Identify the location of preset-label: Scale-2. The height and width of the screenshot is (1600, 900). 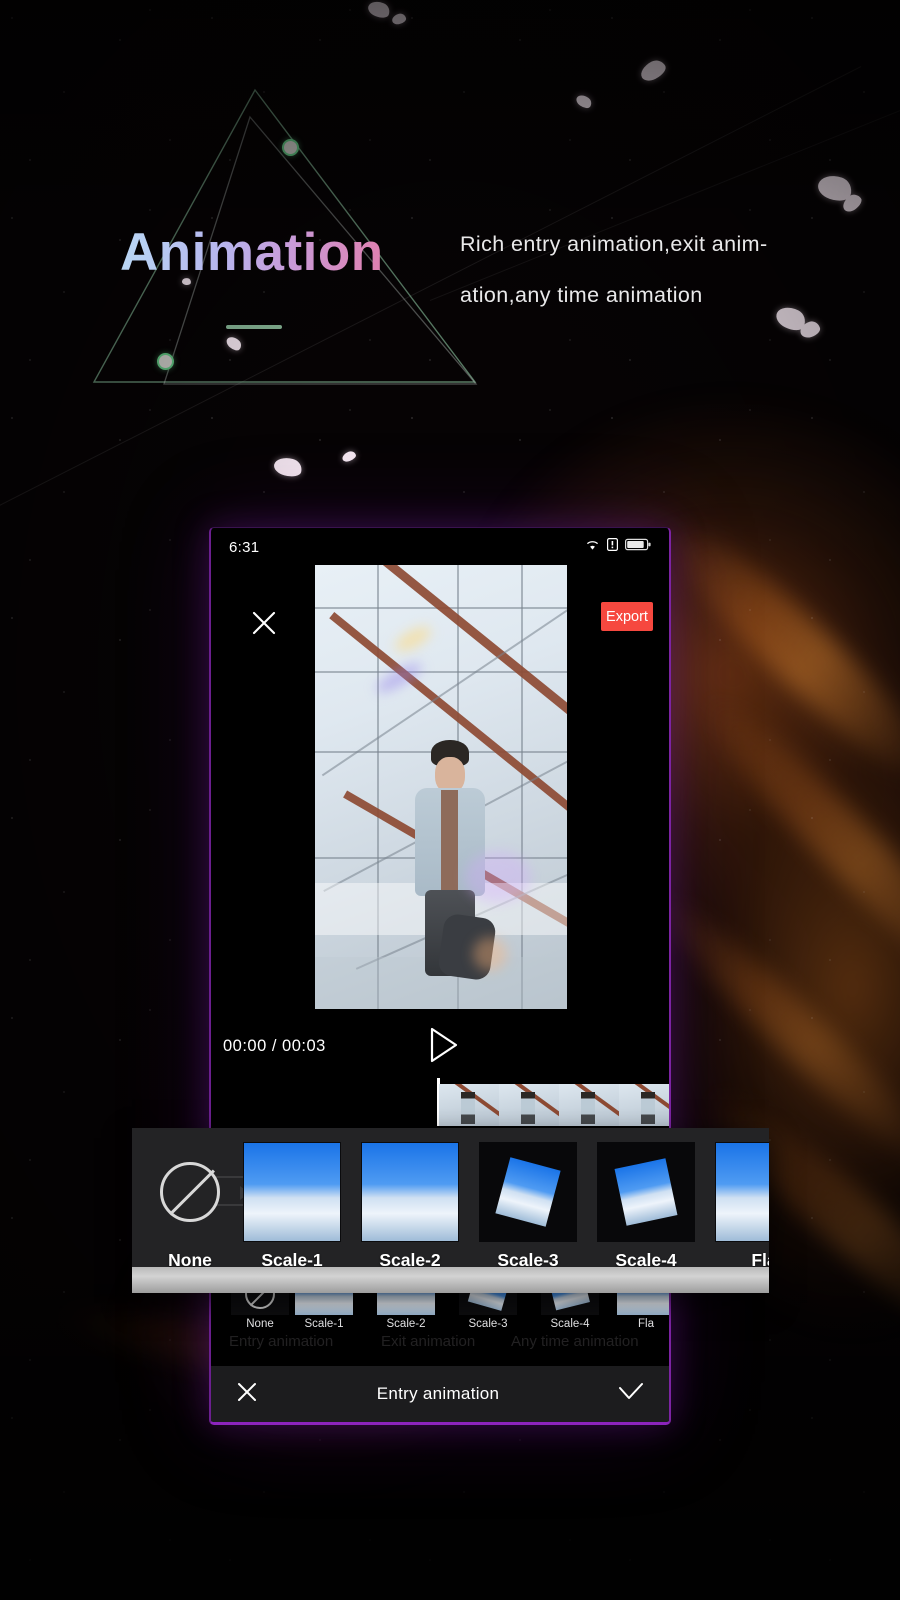
(406, 1324).